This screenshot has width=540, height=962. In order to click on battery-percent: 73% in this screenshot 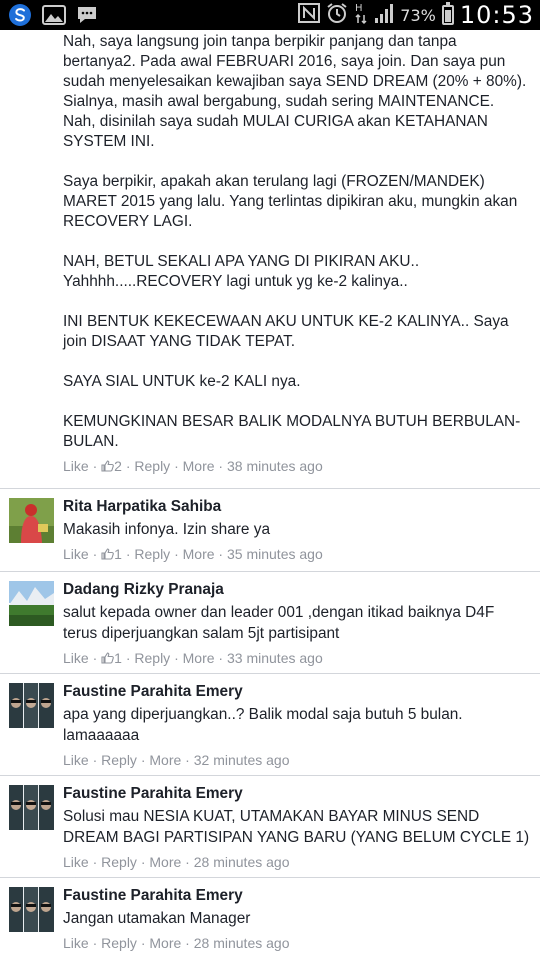, I will do `click(418, 15)`.